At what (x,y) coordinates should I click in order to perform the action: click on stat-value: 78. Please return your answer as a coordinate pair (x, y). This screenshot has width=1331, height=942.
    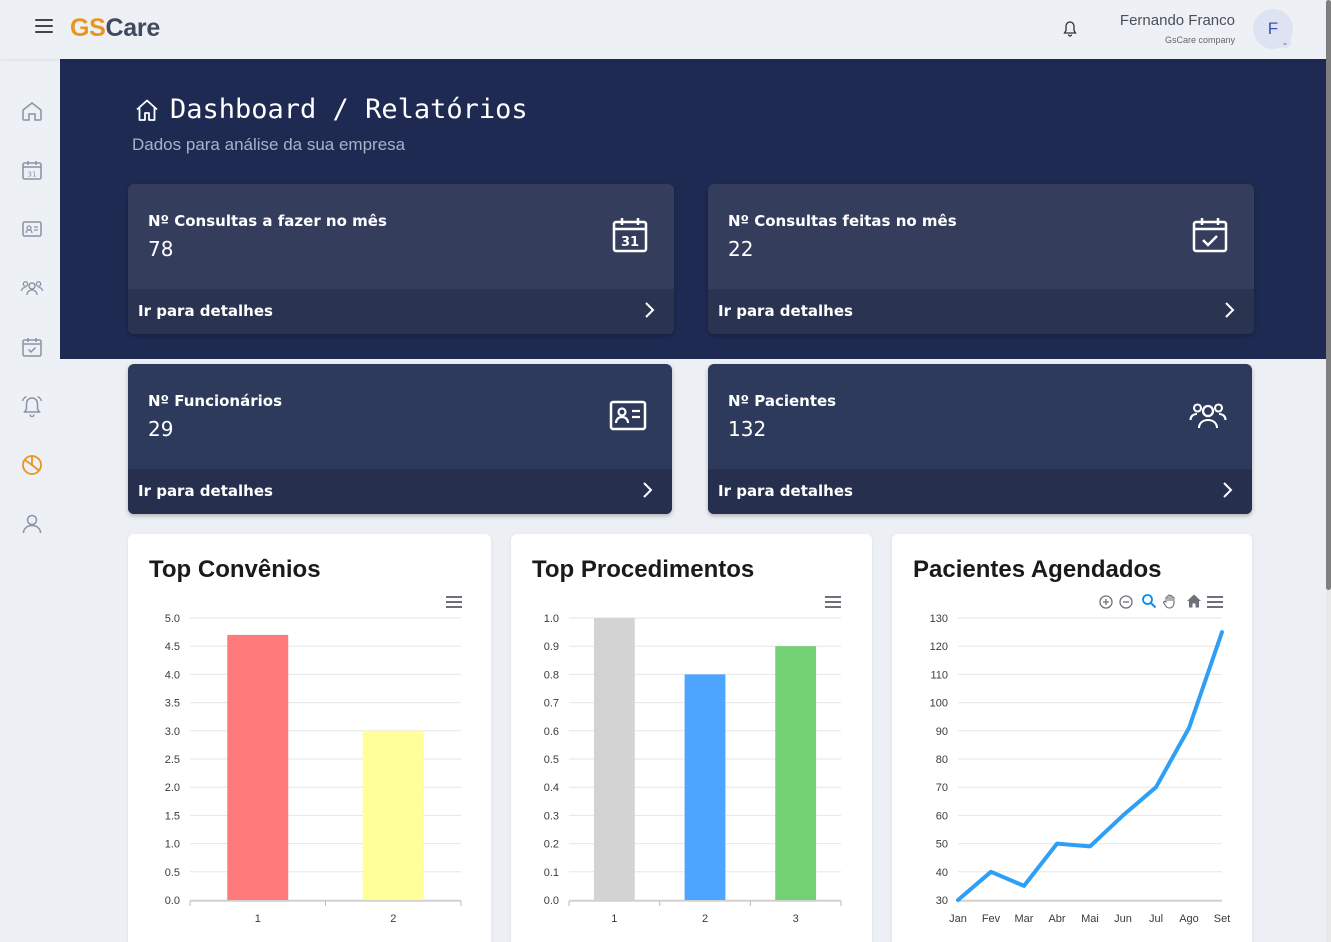
    Looking at the image, I should click on (161, 249).